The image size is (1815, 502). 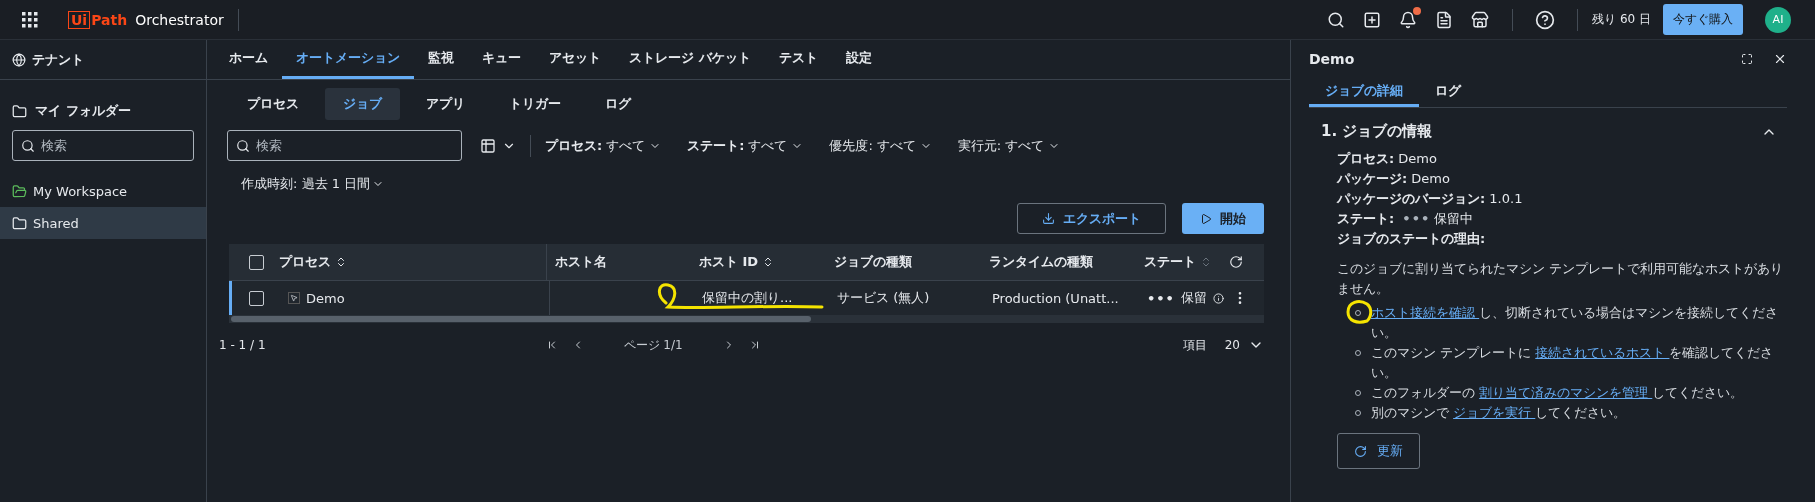 I want to click on sub-tab: プロセス, so click(x=273, y=104).